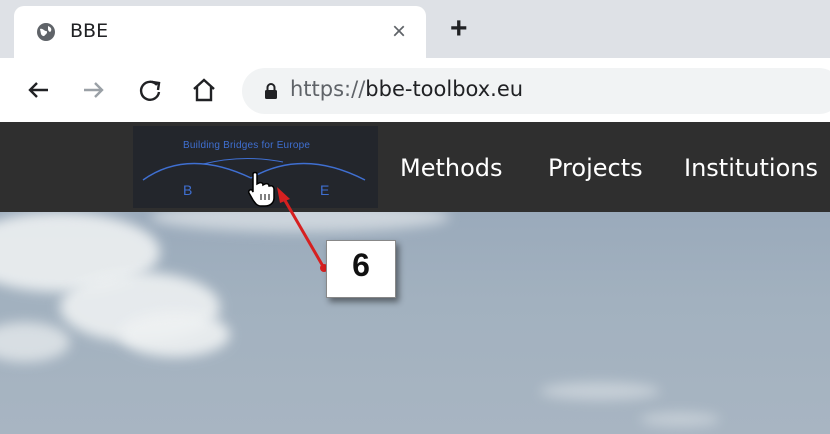 Image resolution: width=830 pixels, height=434 pixels. What do you see at coordinates (595, 168) in the screenshot?
I see `nav-projects: Projects` at bounding box center [595, 168].